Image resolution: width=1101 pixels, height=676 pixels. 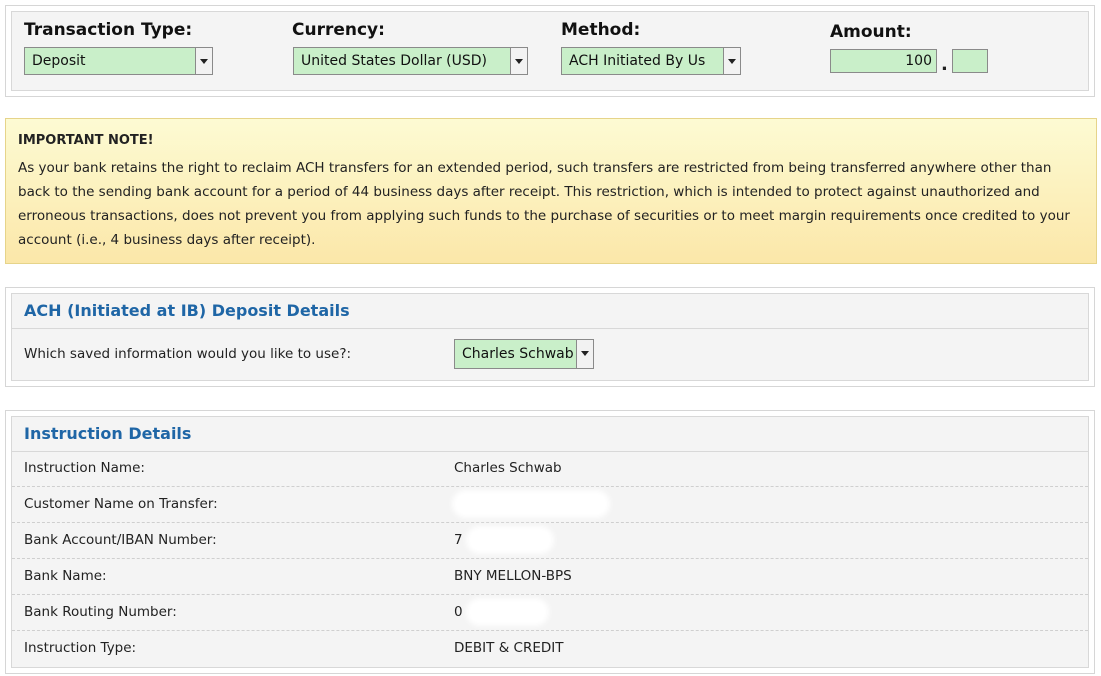 What do you see at coordinates (509, 648) in the screenshot?
I see `row-value: DEBIT & CREDIT` at bounding box center [509, 648].